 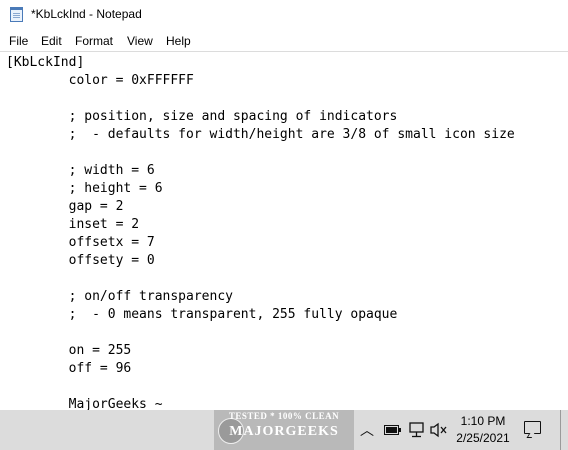 I want to click on menu-view: View, so click(x=140, y=41).